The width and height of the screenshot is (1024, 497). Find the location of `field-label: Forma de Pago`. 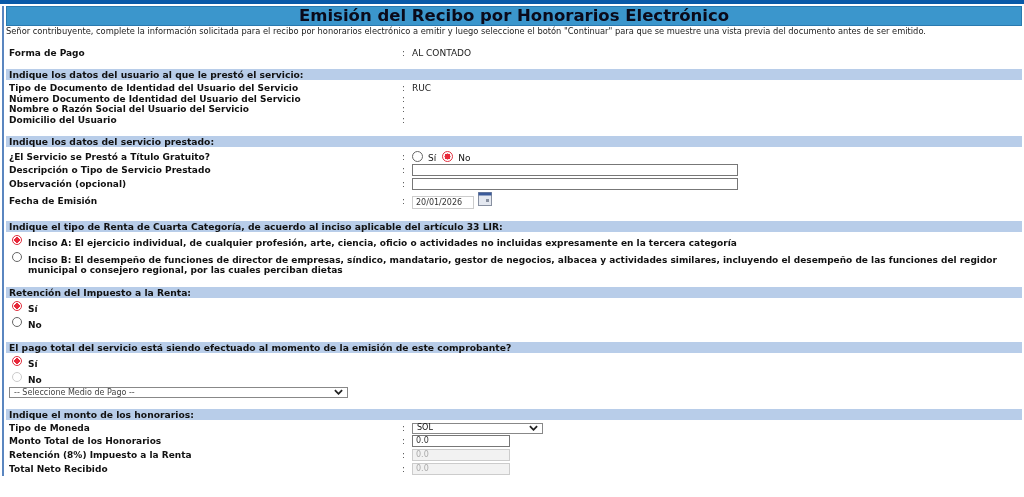

field-label: Forma de Pago is located at coordinates (47, 53).